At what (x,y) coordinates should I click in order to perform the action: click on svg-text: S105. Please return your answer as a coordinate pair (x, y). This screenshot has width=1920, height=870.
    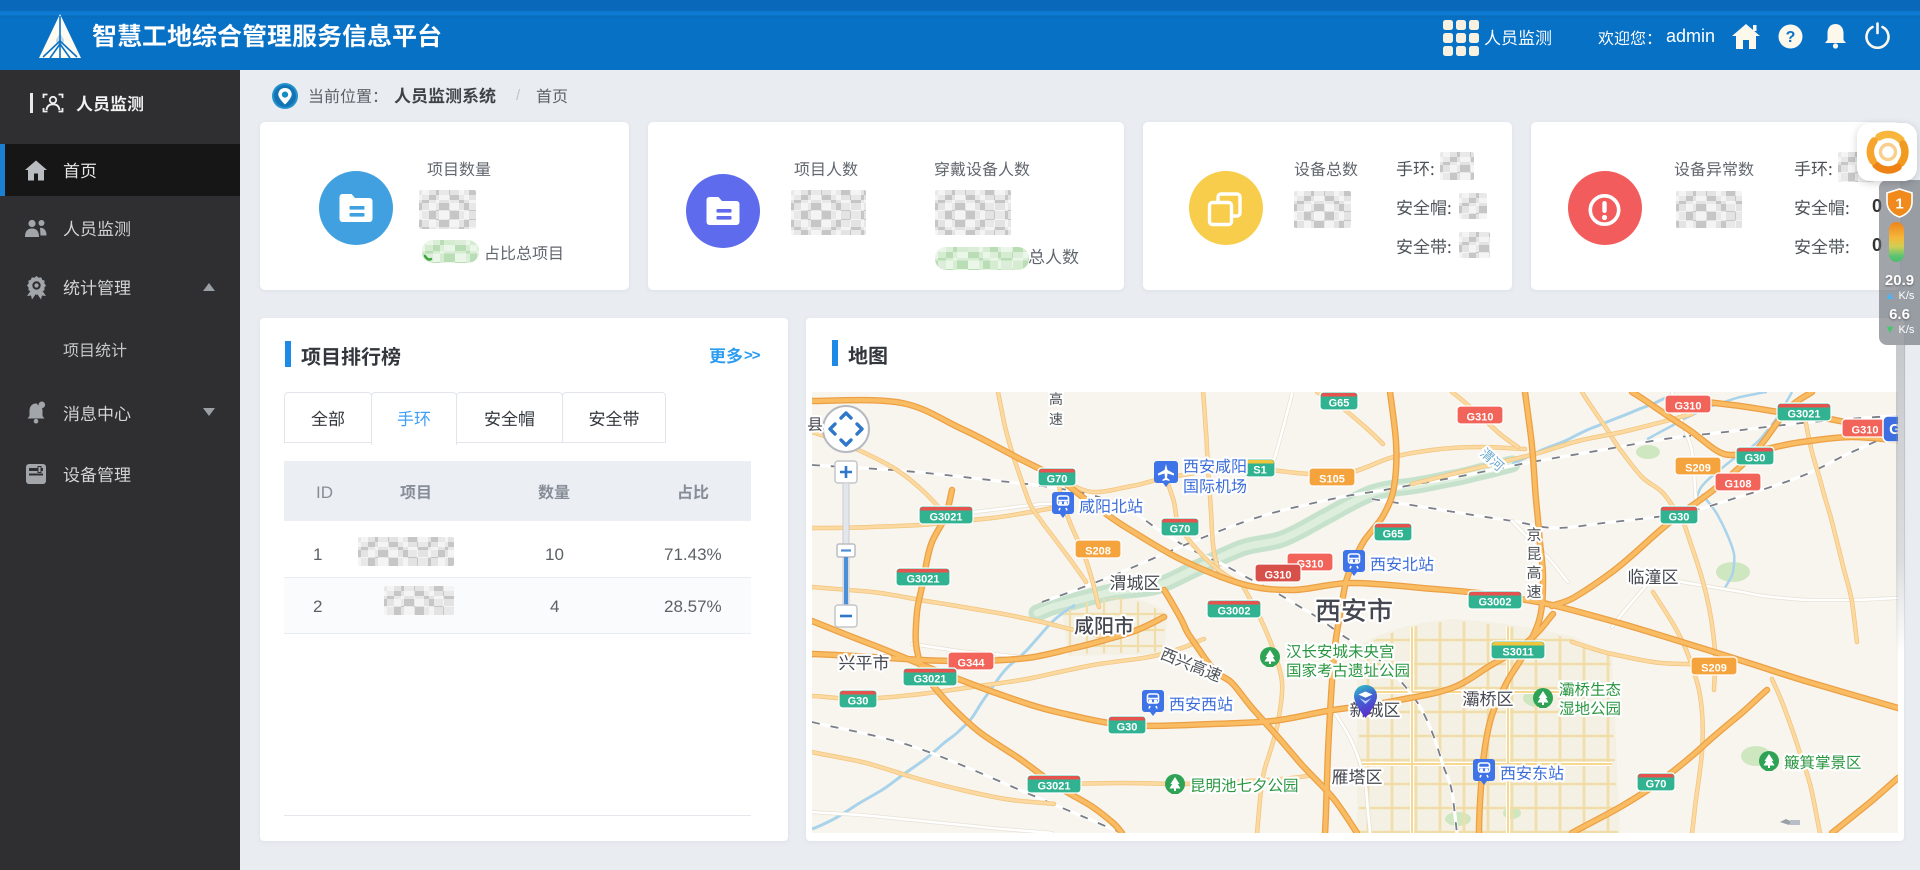
    Looking at the image, I should click on (1332, 480).